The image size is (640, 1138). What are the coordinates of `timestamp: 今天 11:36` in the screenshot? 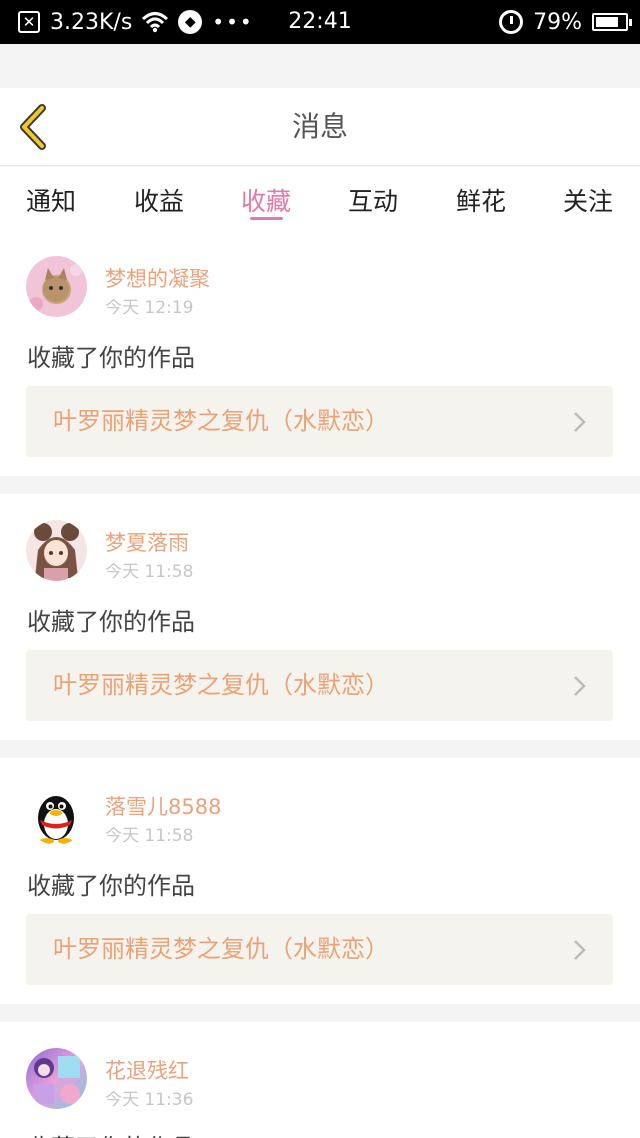 It's located at (149, 1100).